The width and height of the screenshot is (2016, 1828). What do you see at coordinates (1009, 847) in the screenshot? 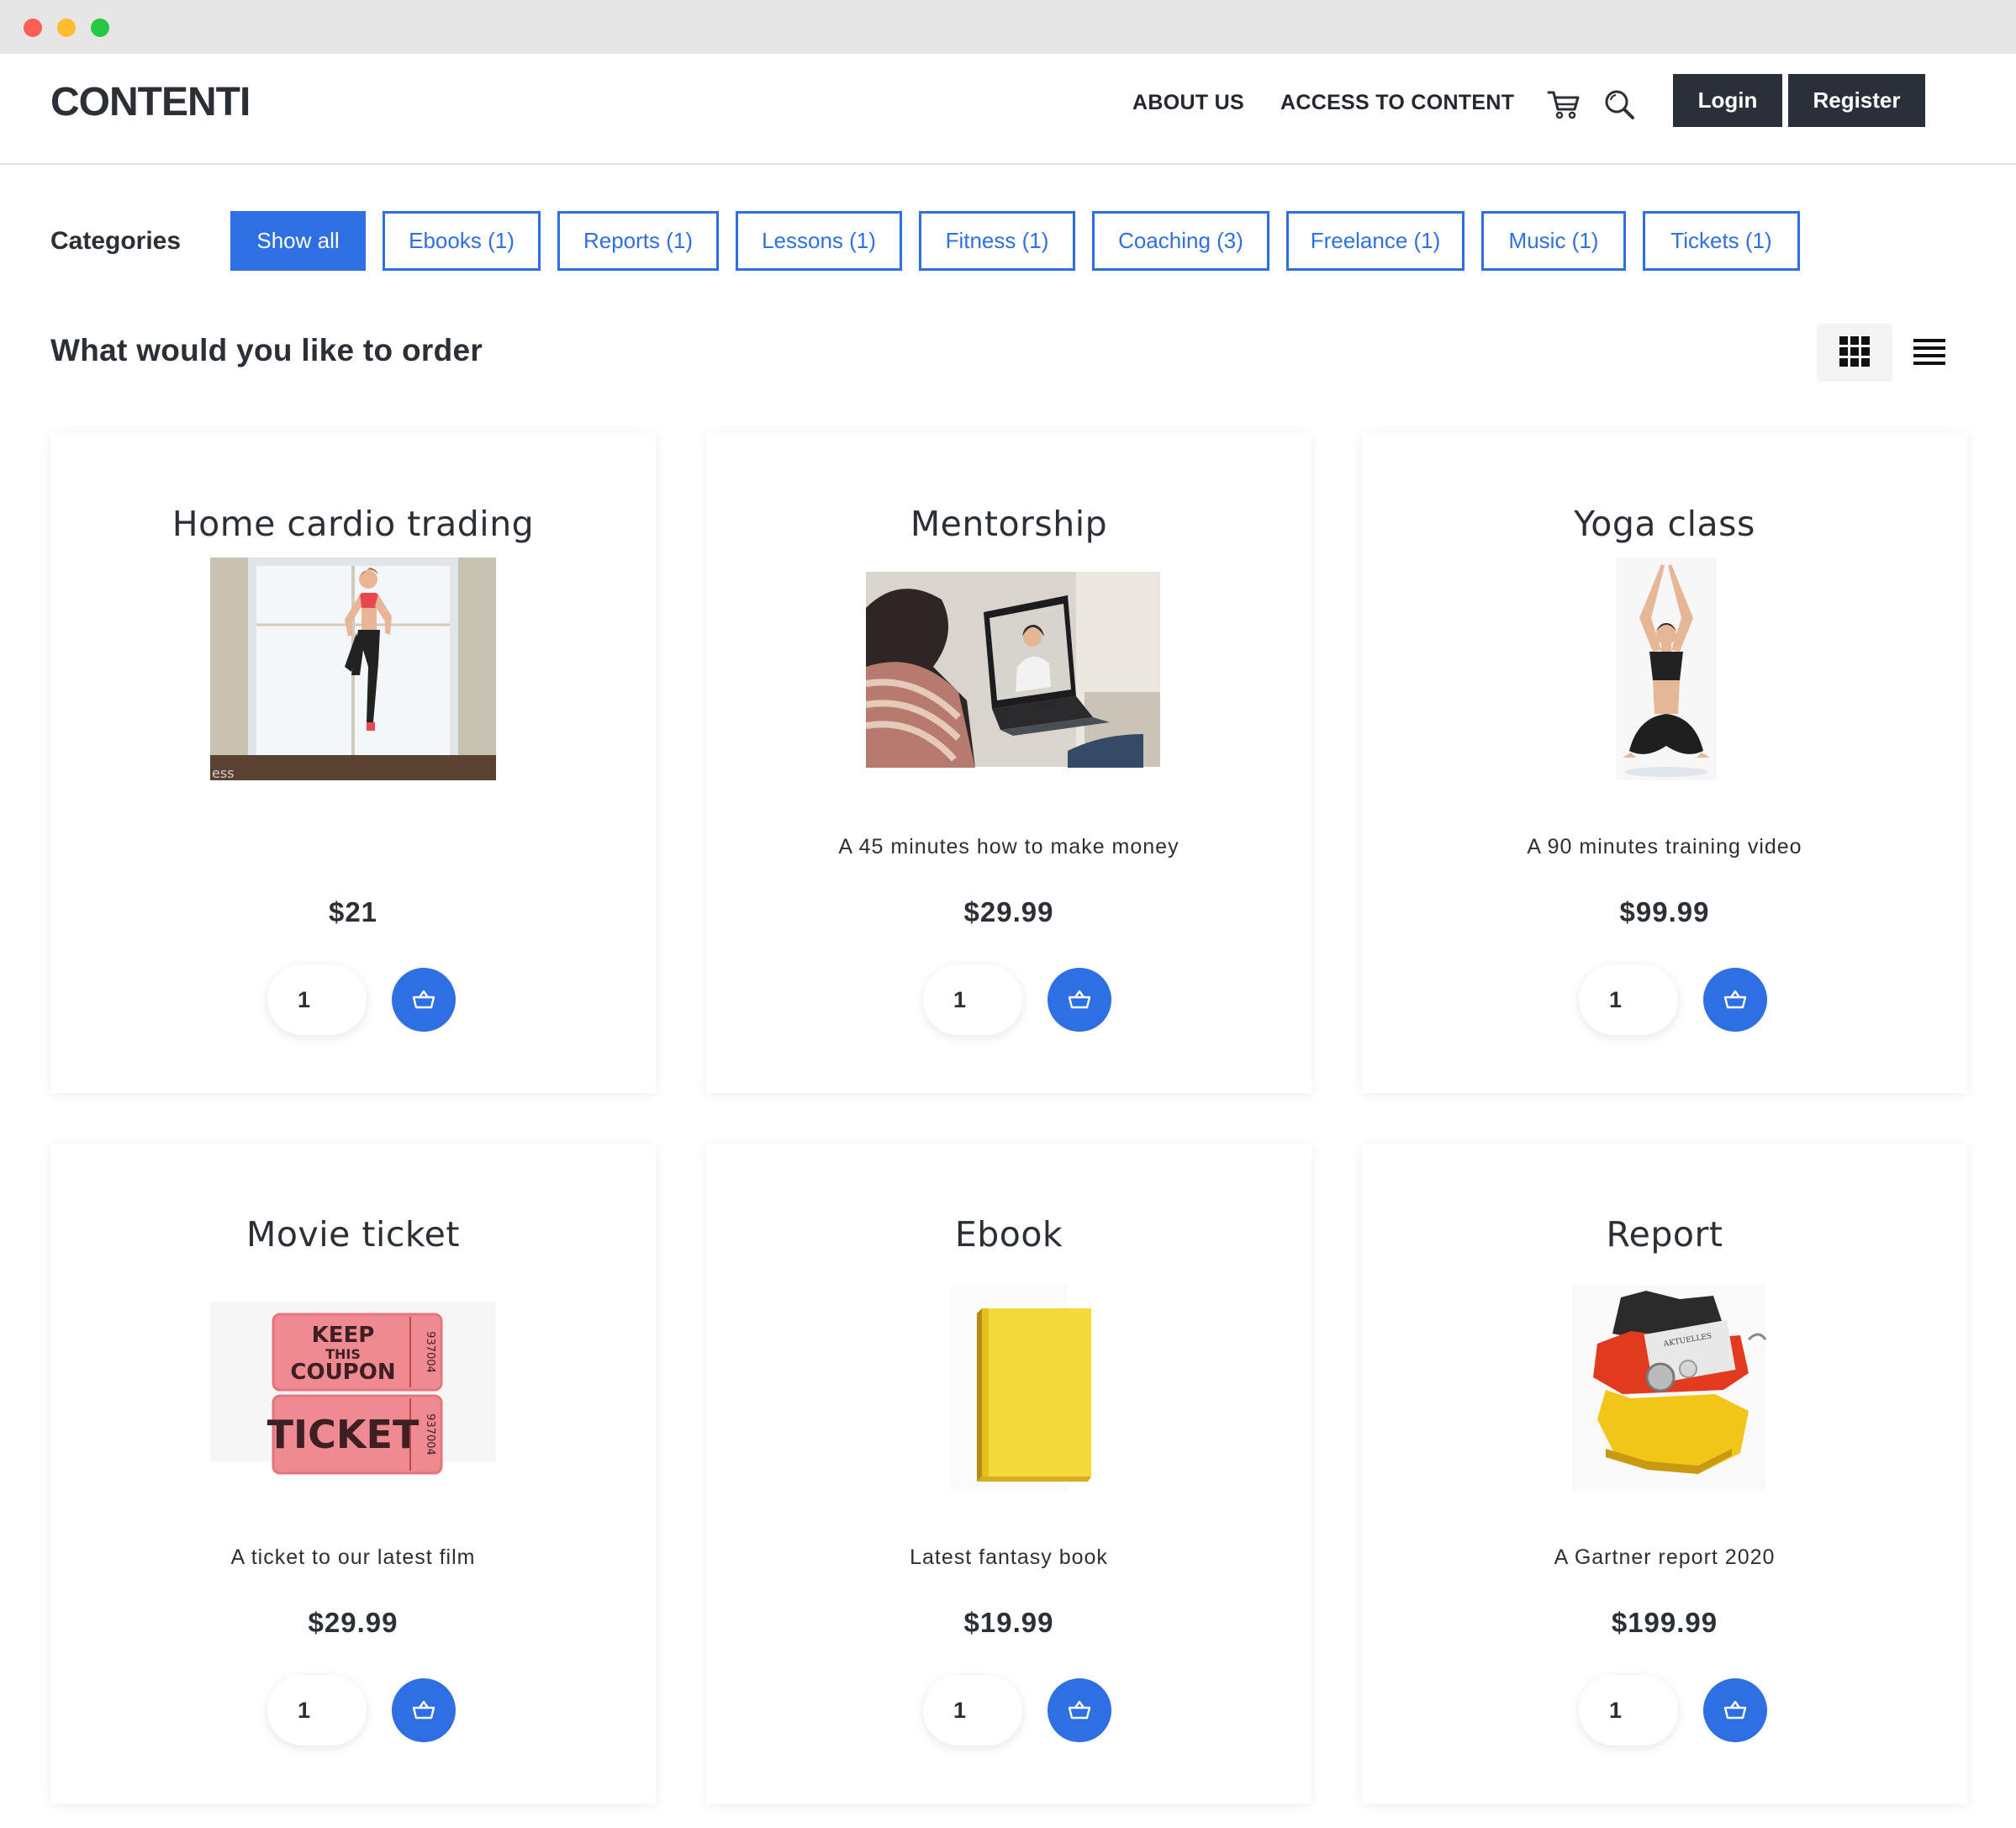
I see `product-description: A 45 minutes how to make money` at bounding box center [1009, 847].